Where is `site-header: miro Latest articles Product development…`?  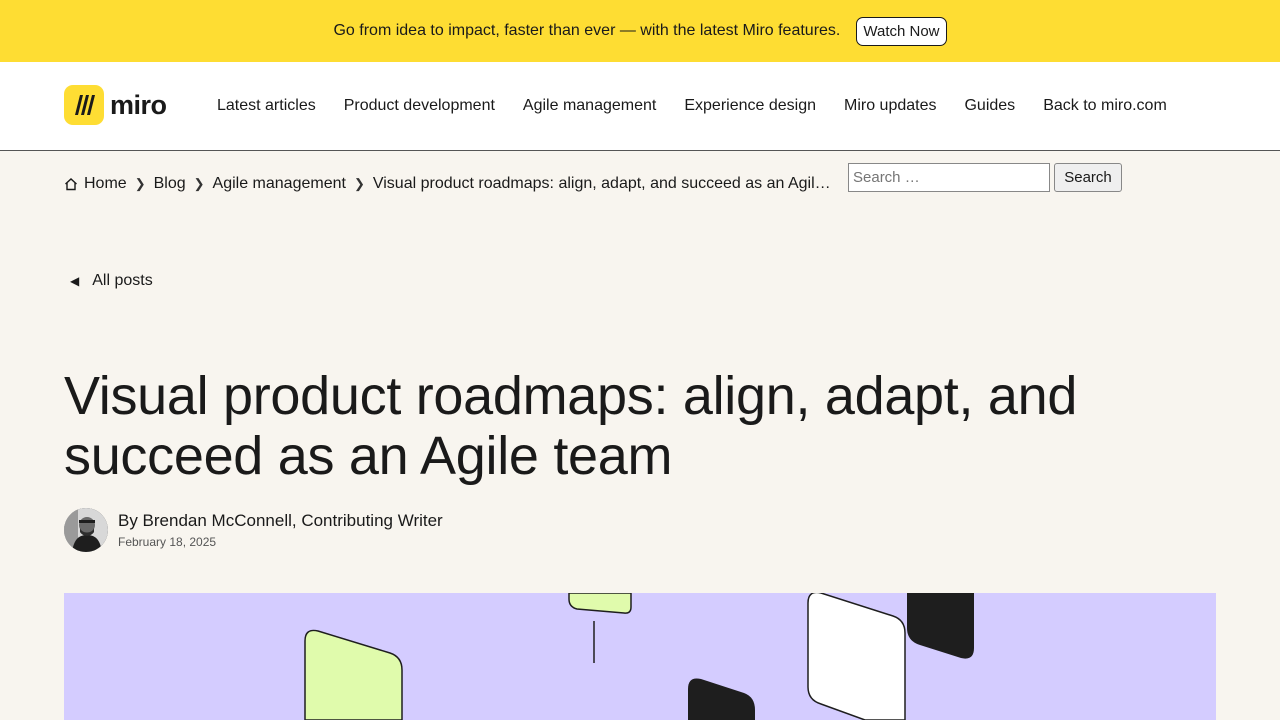
site-header: miro Latest articles Product development… is located at coordinates (640, 106).